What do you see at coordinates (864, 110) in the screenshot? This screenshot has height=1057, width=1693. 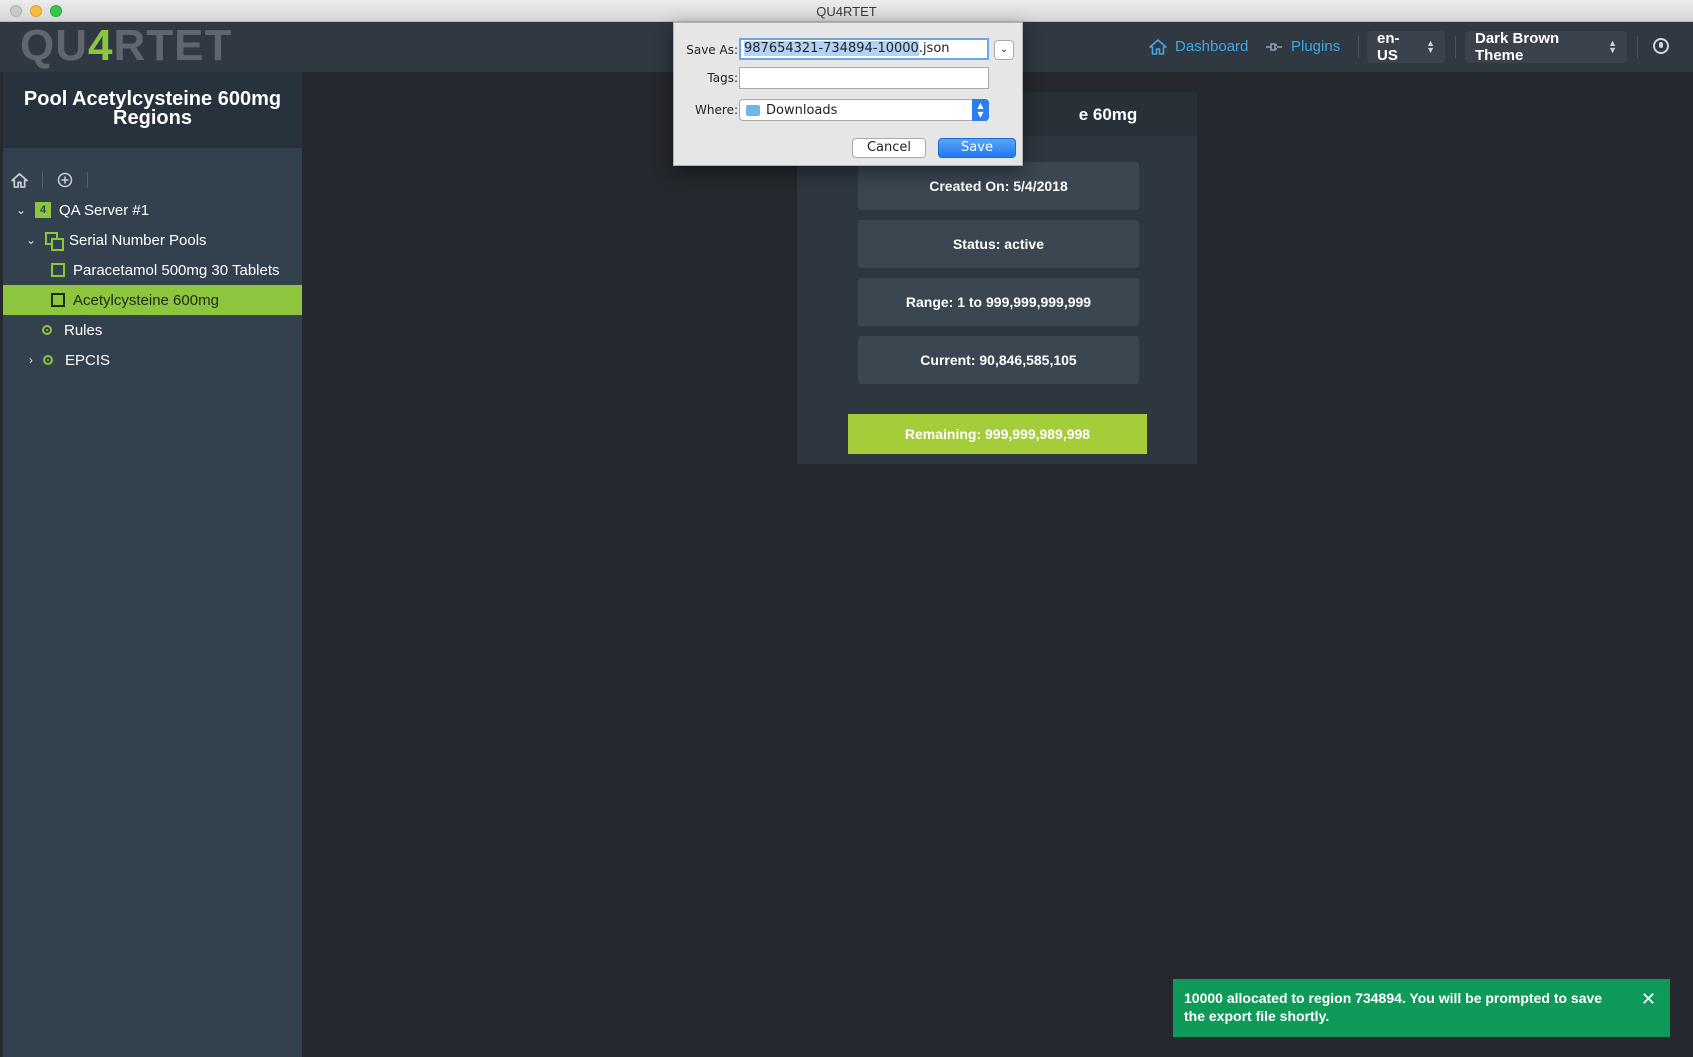 I see `where-select: Downloads ▲ ▼` at bounding box center [864, 110].